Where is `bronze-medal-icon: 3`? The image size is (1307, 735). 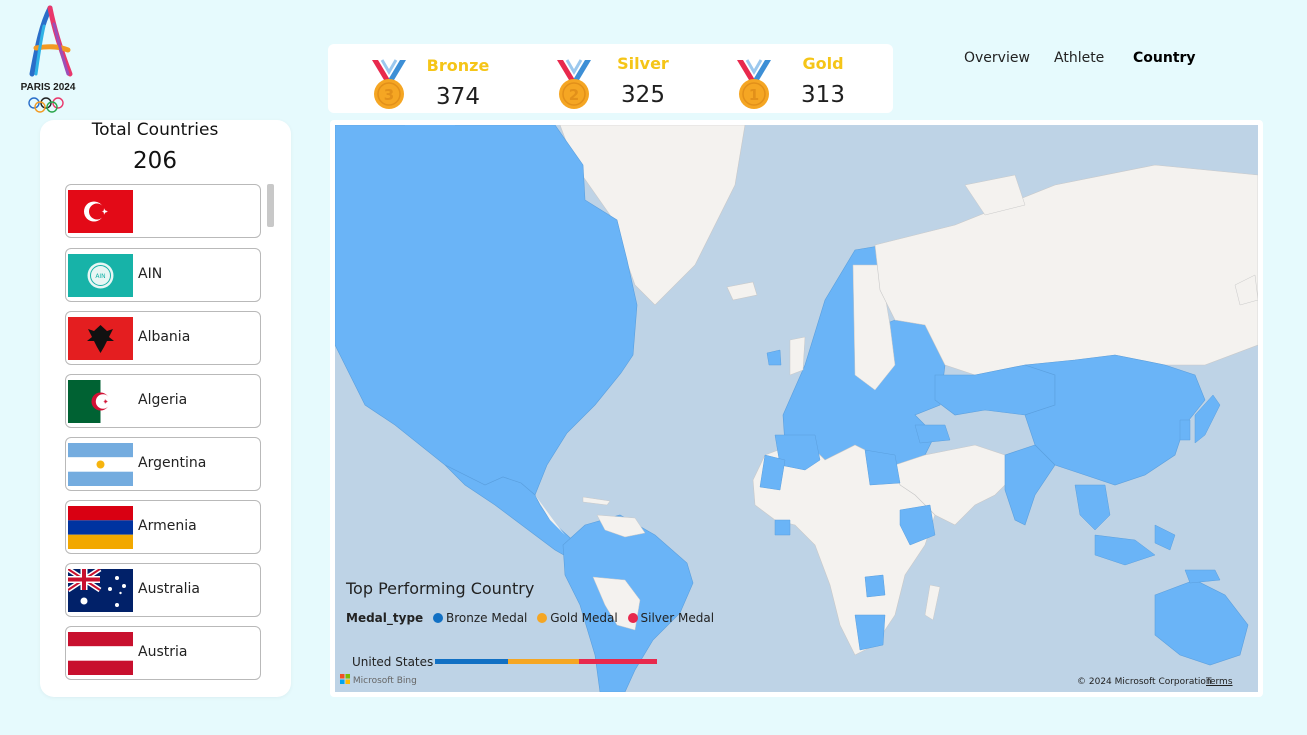
bronze-medal-icon: 3 is located at coordinates (389, 84).